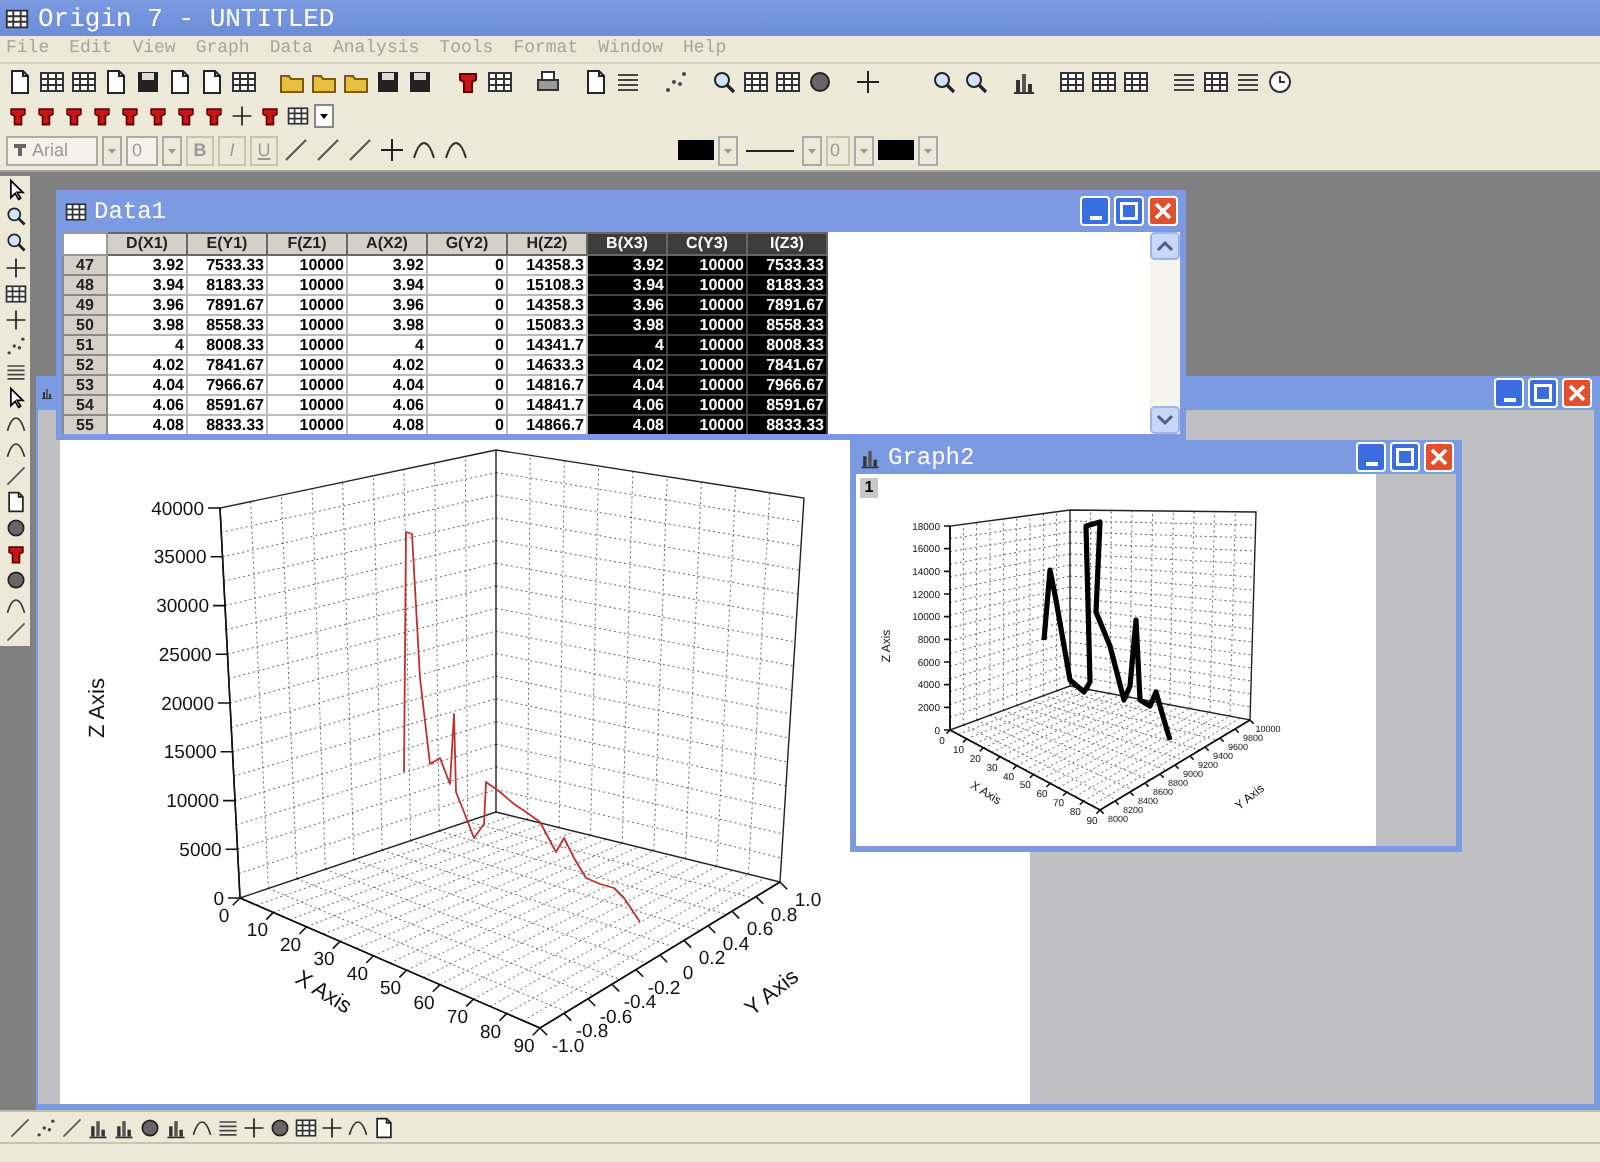 The image size is (1600, 1162). Describe the element at coordinates (627, 244) in the screenshot. I see `column-header: B(X3)` at that location.